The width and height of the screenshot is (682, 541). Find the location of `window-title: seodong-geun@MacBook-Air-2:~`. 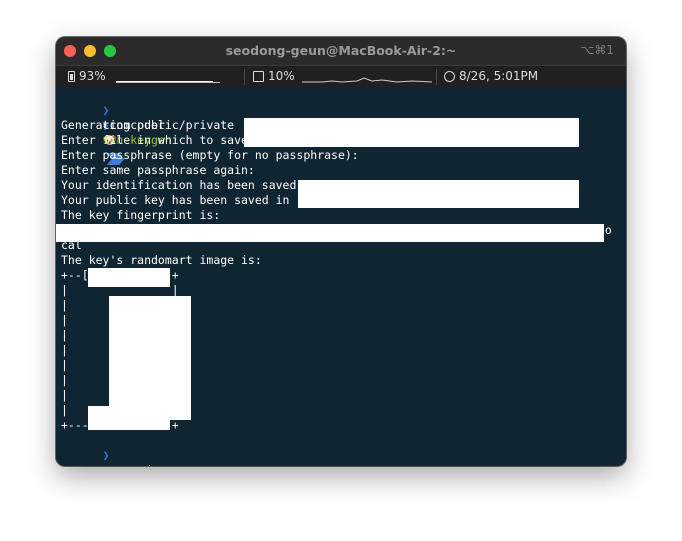

window-title: seodong-geun@MacBook-Air-2:~ is located at coordinates (341, 50).